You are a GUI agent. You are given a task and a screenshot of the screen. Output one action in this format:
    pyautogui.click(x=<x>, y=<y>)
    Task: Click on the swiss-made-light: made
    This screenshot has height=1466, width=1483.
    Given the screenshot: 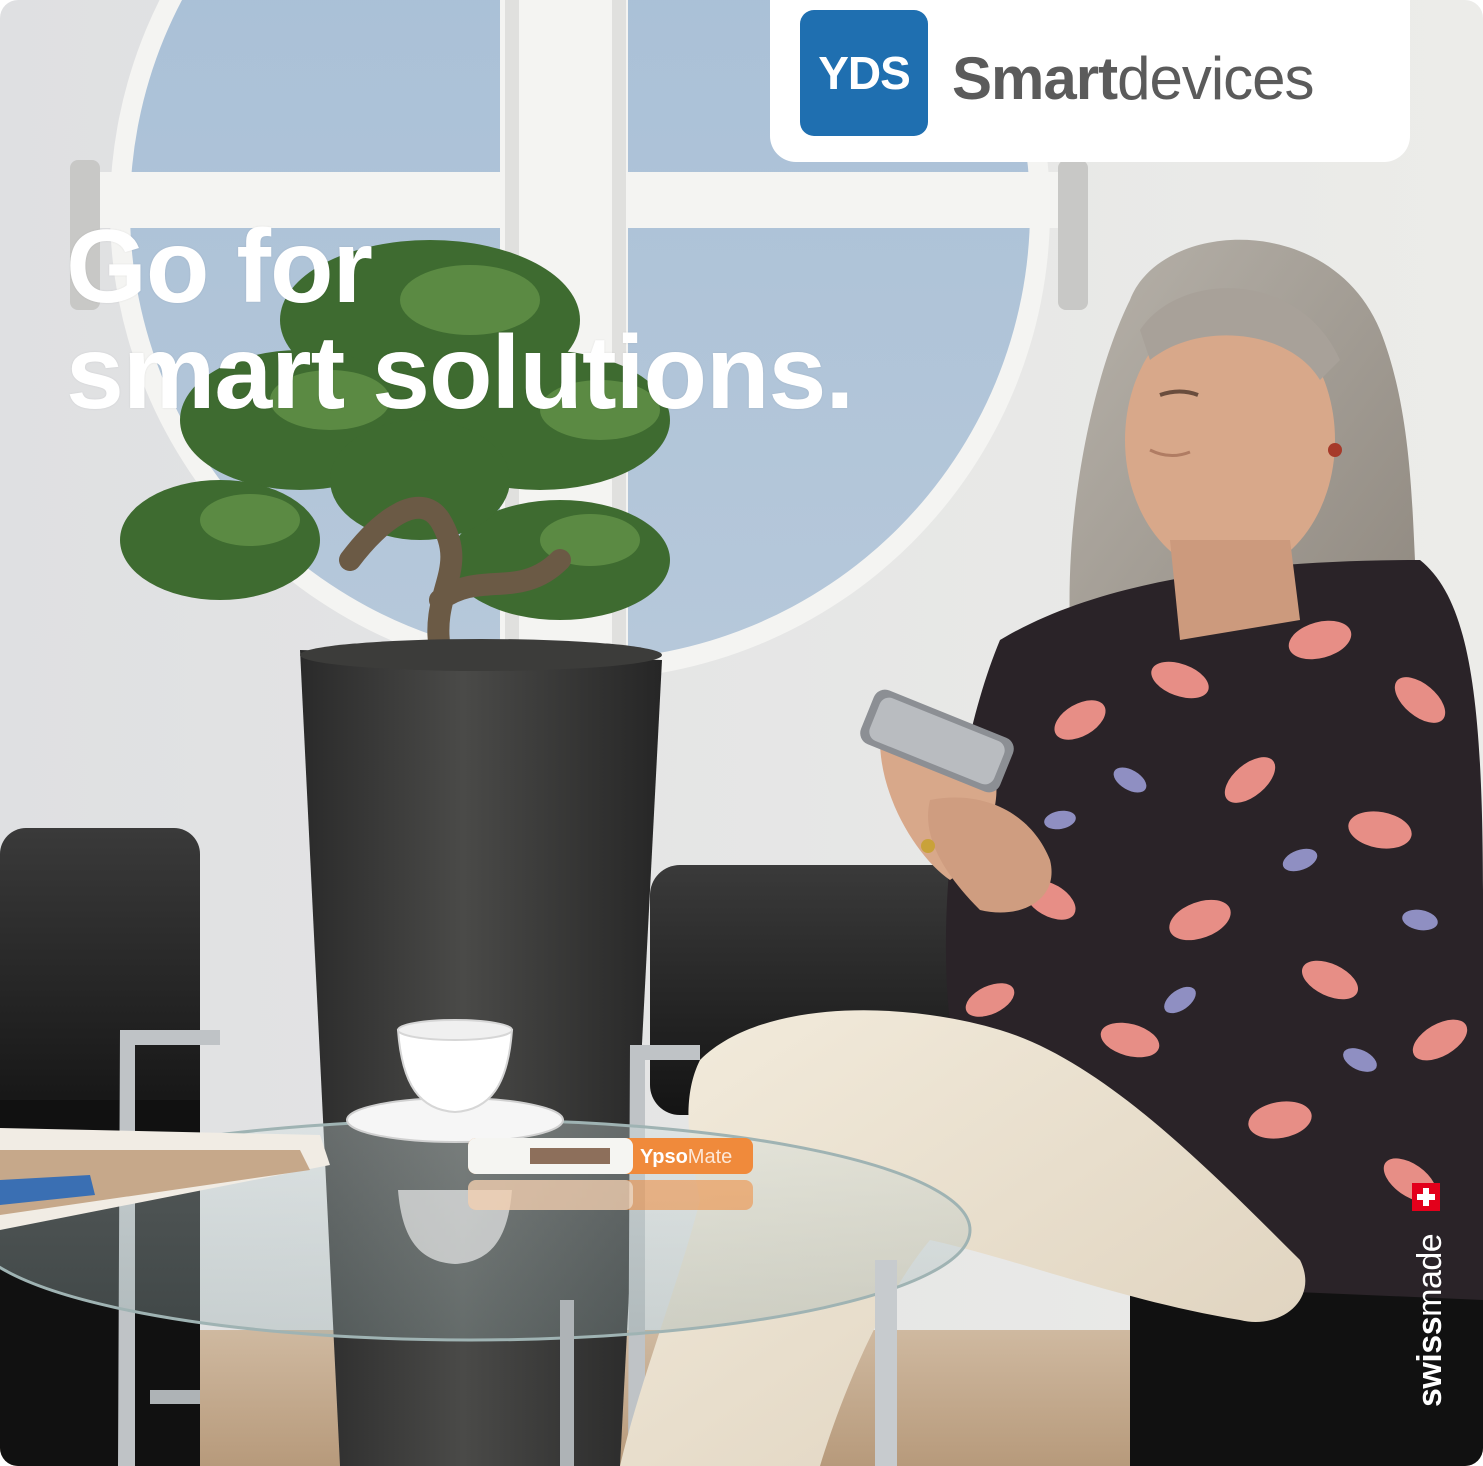 What is the action you would take?
    pyautogui.click(x=1430, y=1275)
    